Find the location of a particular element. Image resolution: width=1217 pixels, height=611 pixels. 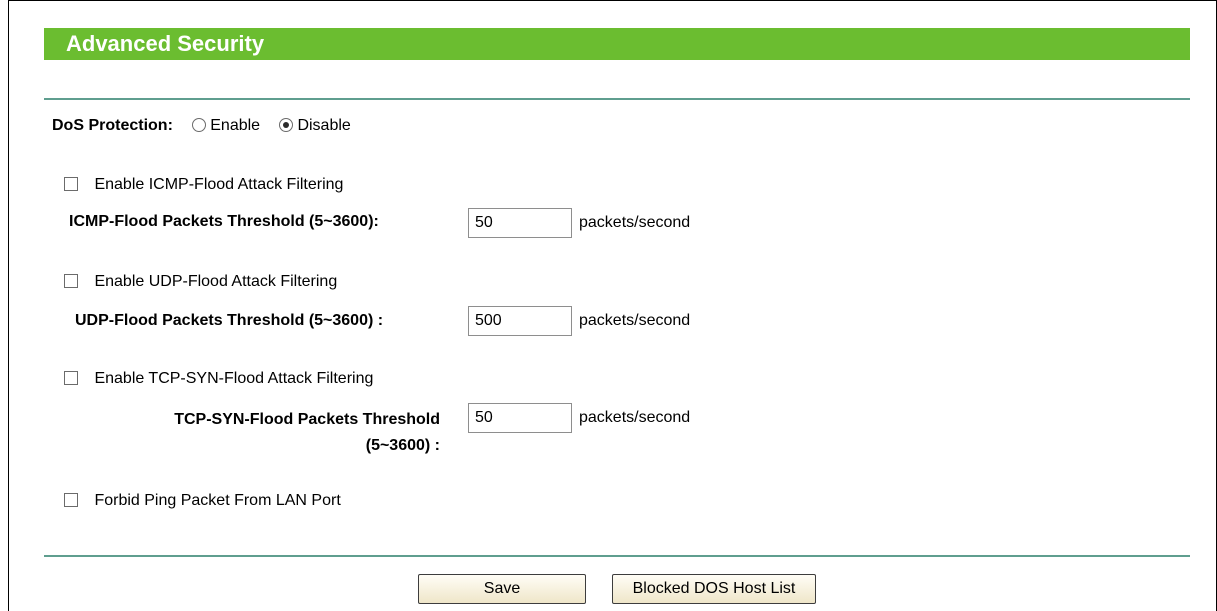

udp-threshold-input: 500 is located at coordinates (520, 321).